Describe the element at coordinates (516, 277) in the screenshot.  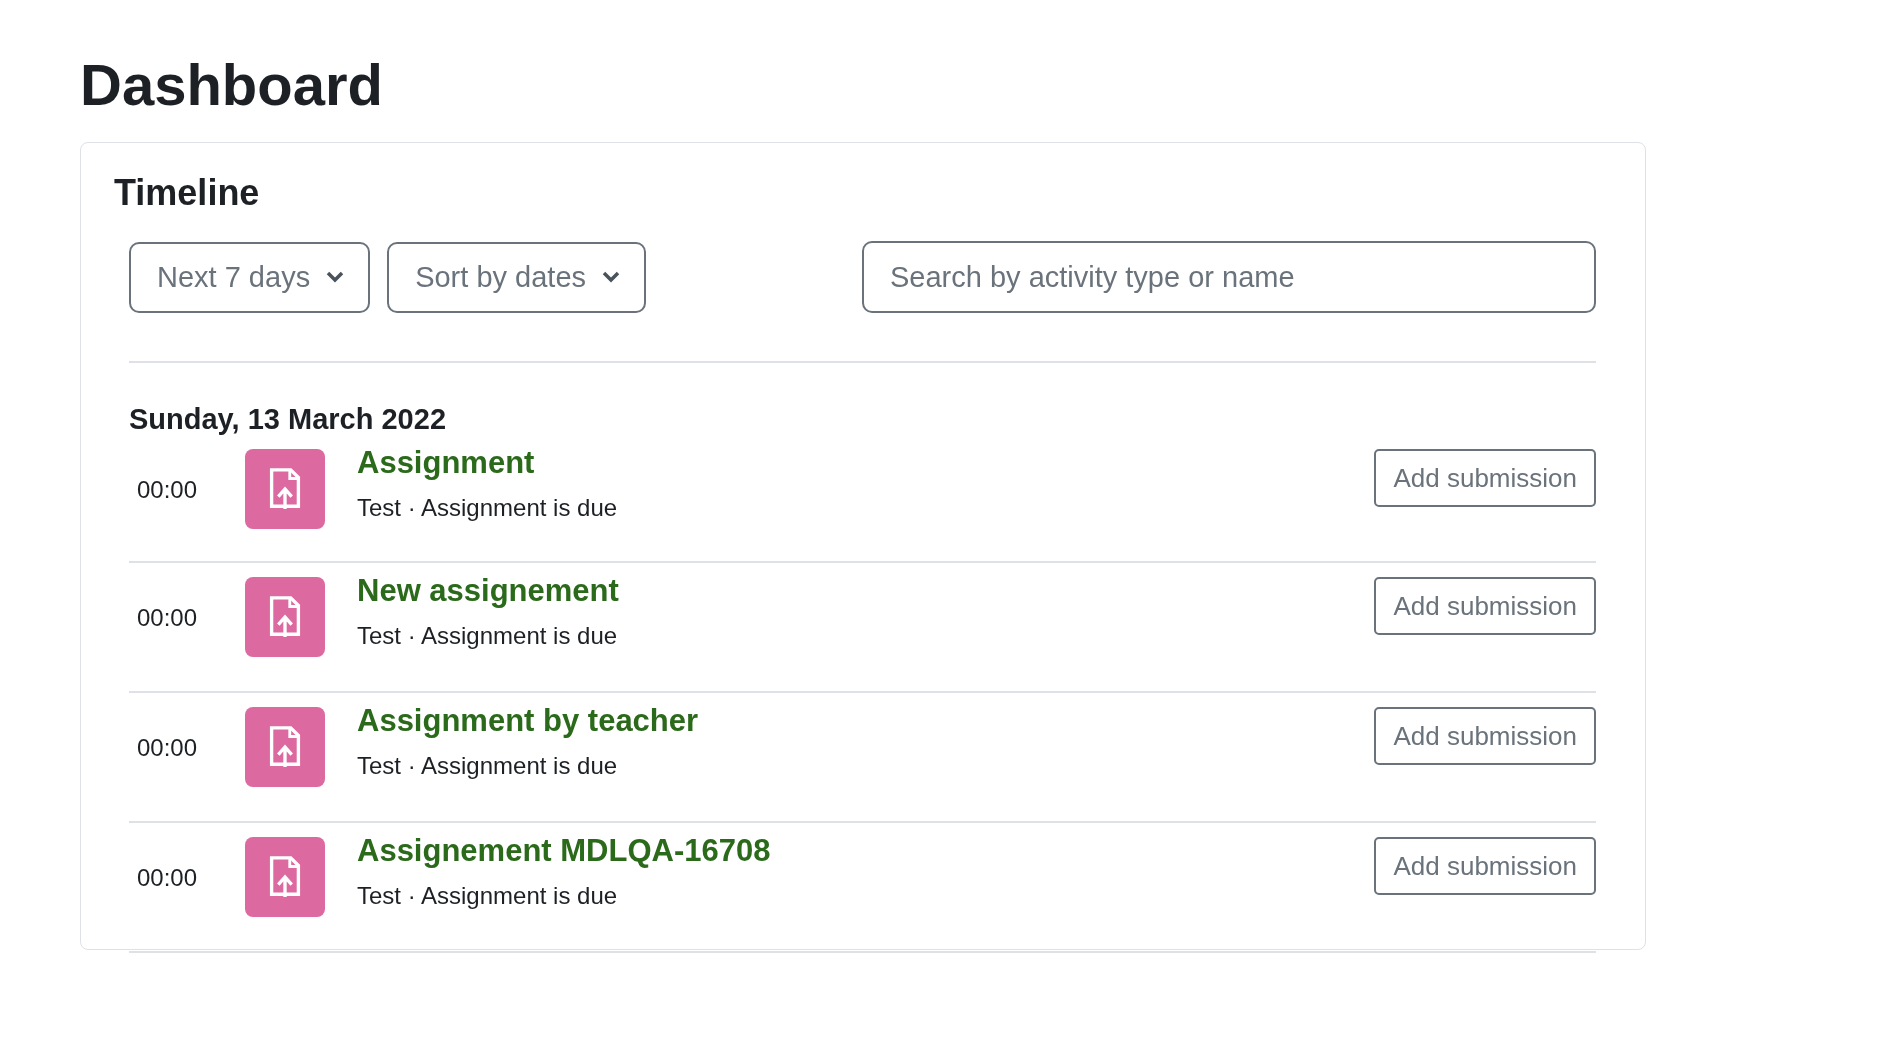
I see `dropdown-button: Sort by dates` at that location.